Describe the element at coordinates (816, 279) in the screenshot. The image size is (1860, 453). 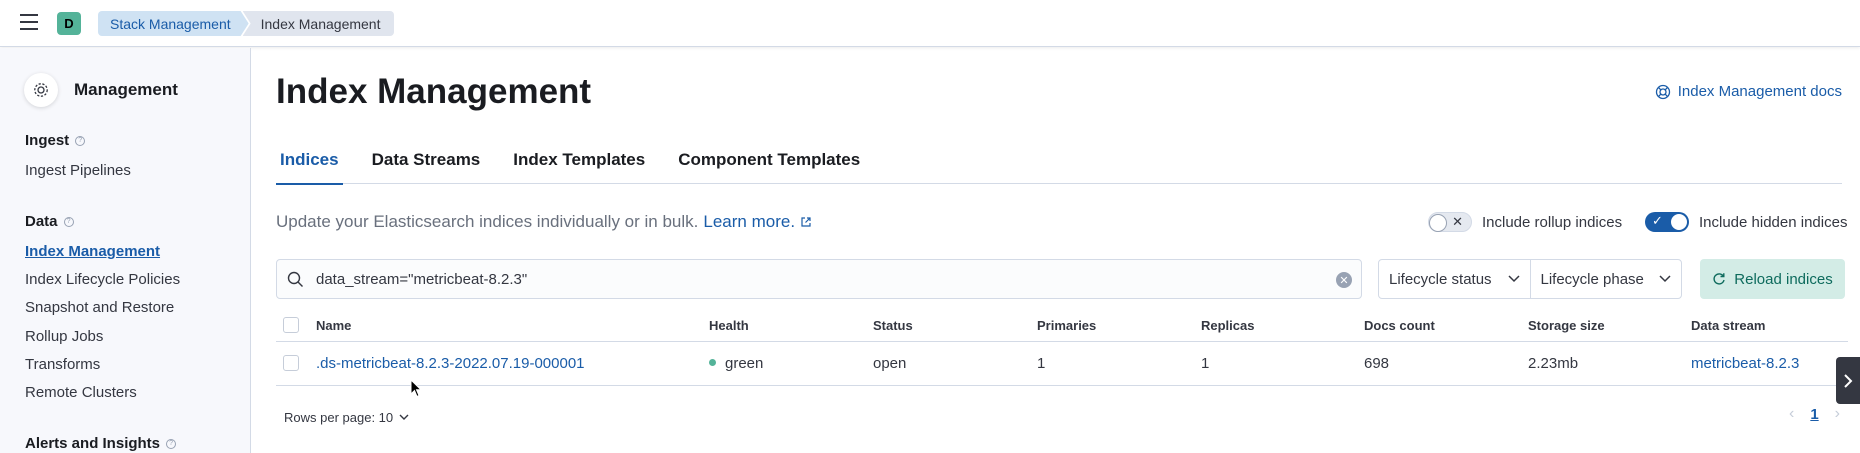
I see `search-input` at that location.